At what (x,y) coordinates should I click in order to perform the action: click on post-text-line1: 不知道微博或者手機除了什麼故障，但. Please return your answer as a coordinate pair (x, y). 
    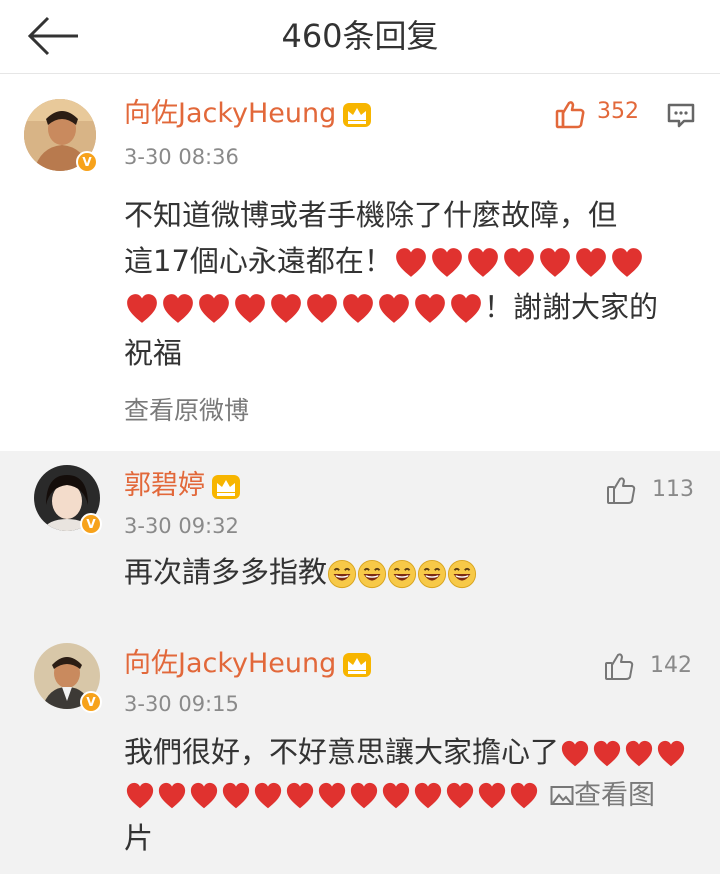
    Looking at the image, I should click on (371, 215).